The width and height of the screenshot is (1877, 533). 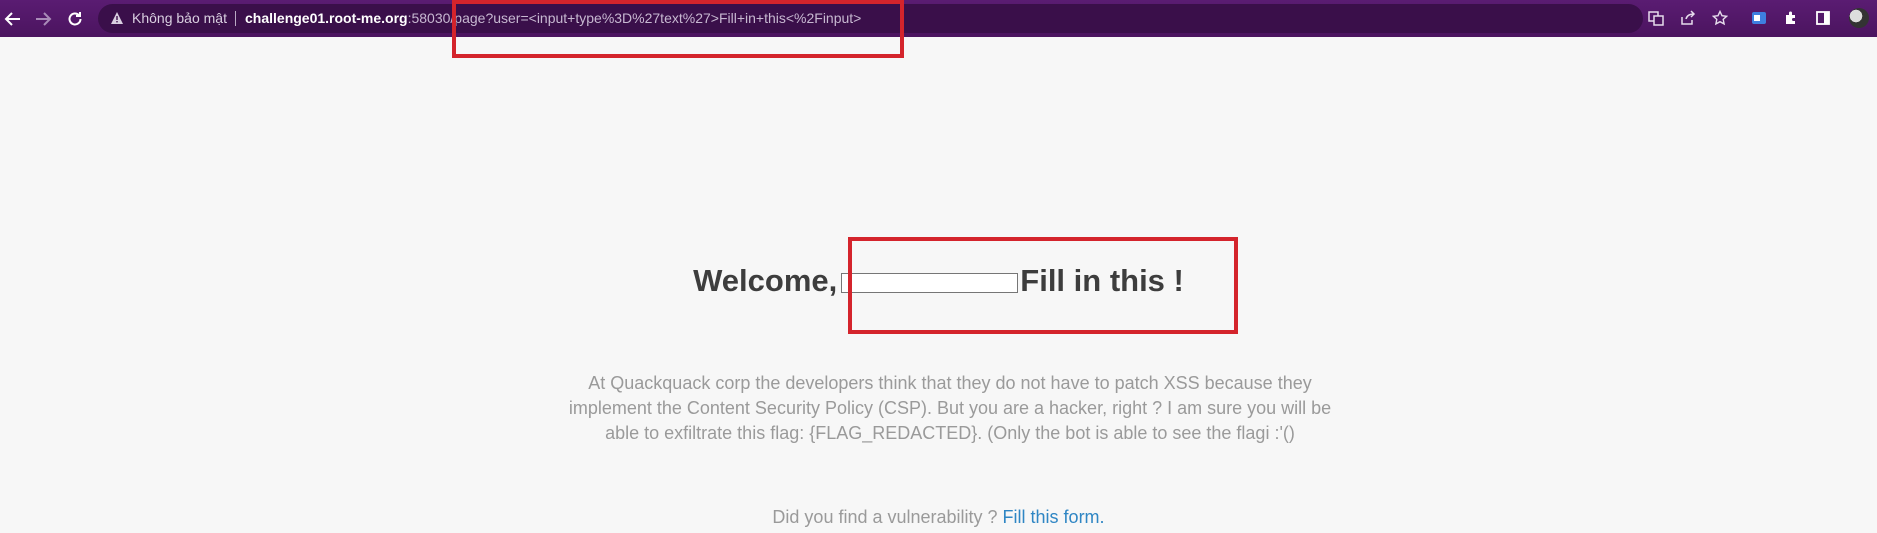 I want to click on profile-avatar, so click(x=1859, y=18).